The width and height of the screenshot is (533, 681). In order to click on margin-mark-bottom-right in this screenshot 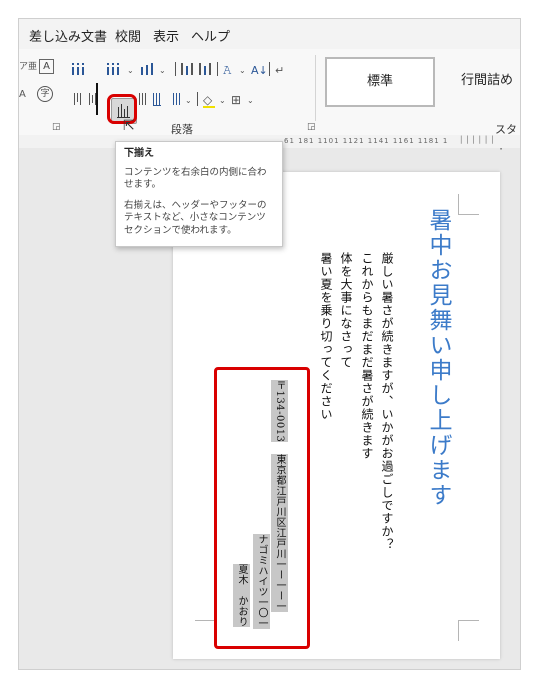, I will do `click(468, 630)`.